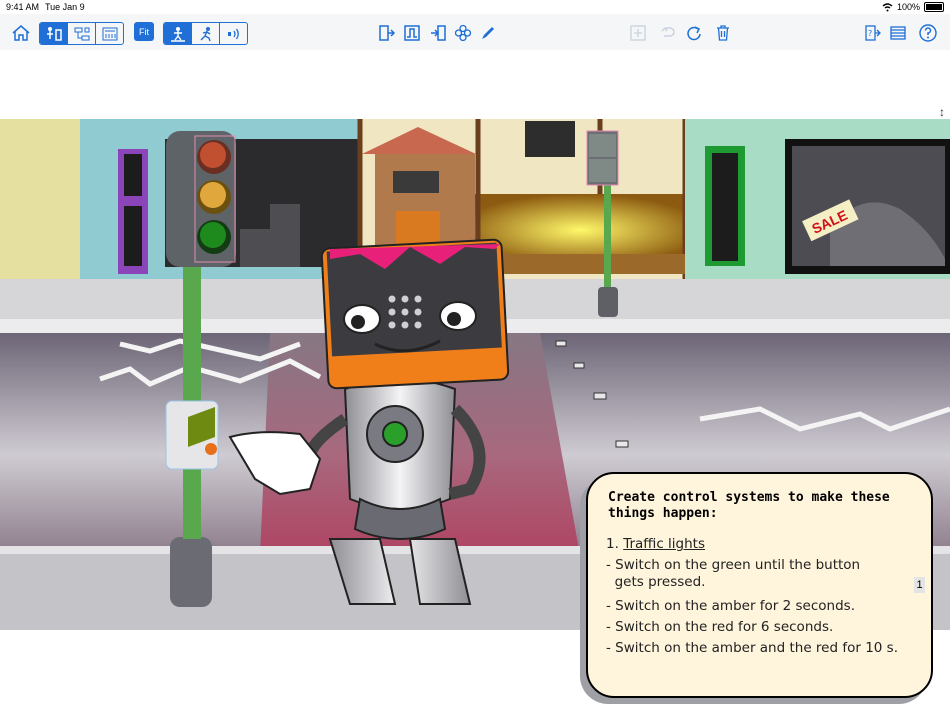 Image resolution: width=950 pixels, height=712 pixels. I want to click on battery-icon, so click(934, 7).